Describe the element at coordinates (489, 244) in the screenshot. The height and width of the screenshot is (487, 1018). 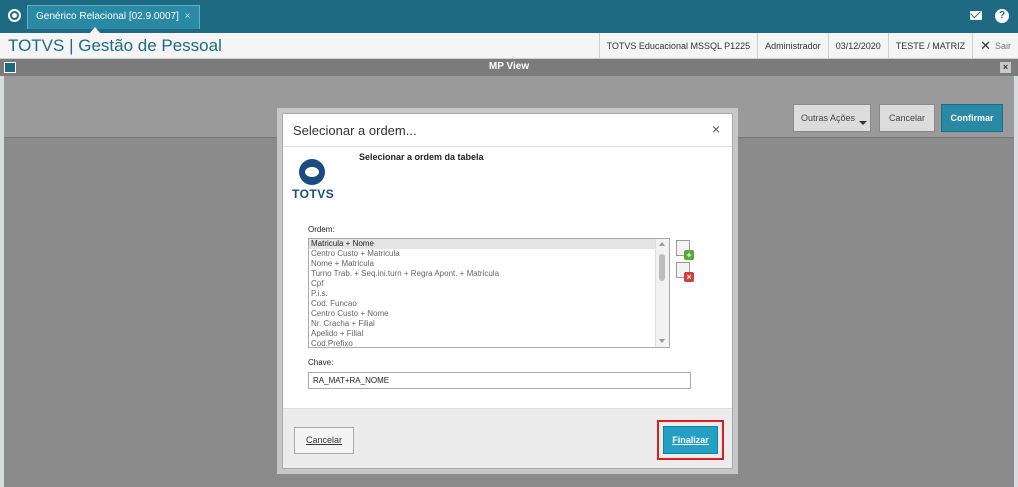
I see `list-item: Matricula + Nome` at that location.